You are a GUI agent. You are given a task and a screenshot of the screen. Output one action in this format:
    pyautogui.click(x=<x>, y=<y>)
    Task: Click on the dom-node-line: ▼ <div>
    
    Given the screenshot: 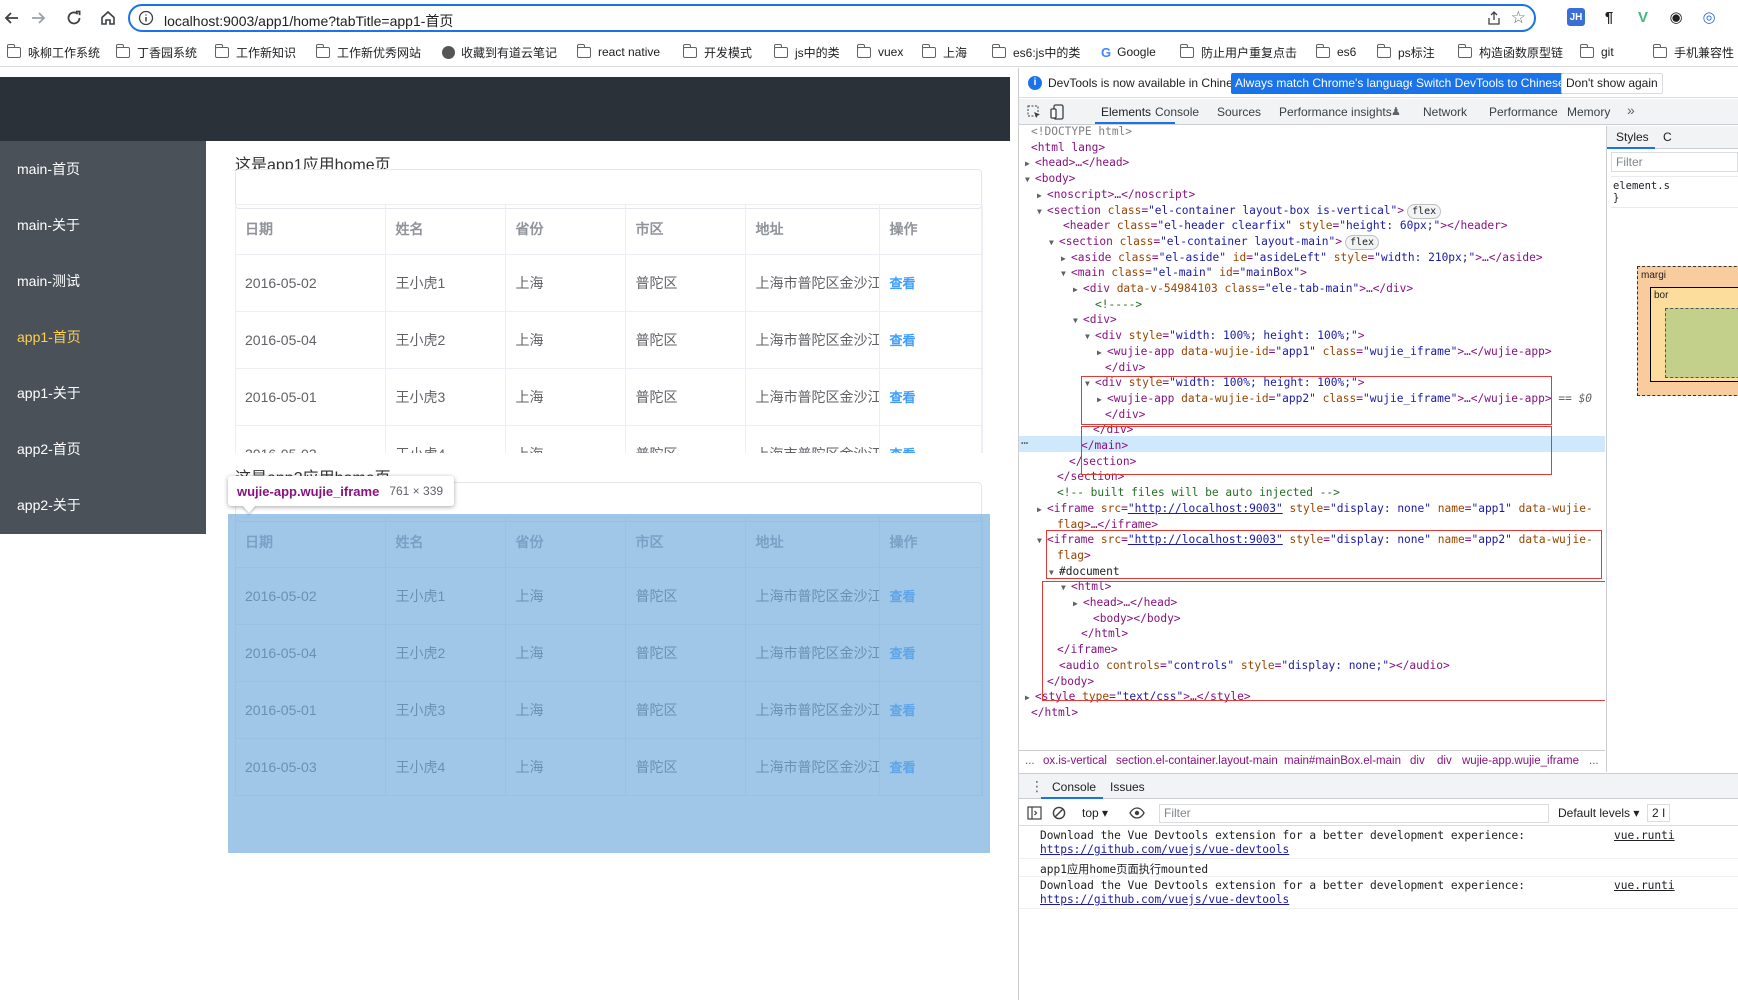 What is the action you would take?
    pyautogui.click(x=1095, y=320)
    